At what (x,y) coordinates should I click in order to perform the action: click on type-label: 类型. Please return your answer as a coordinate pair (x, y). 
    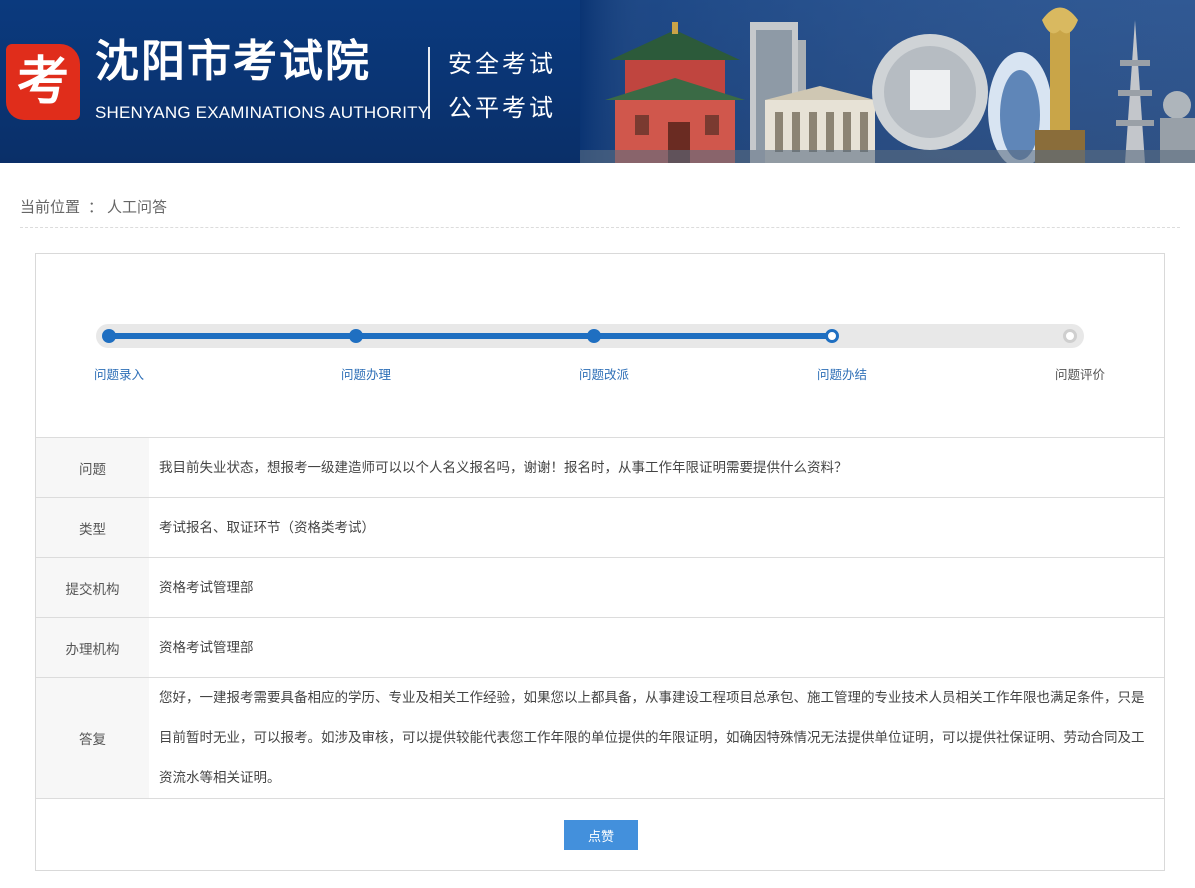
    Looking at the image, I should click on (92, 527).